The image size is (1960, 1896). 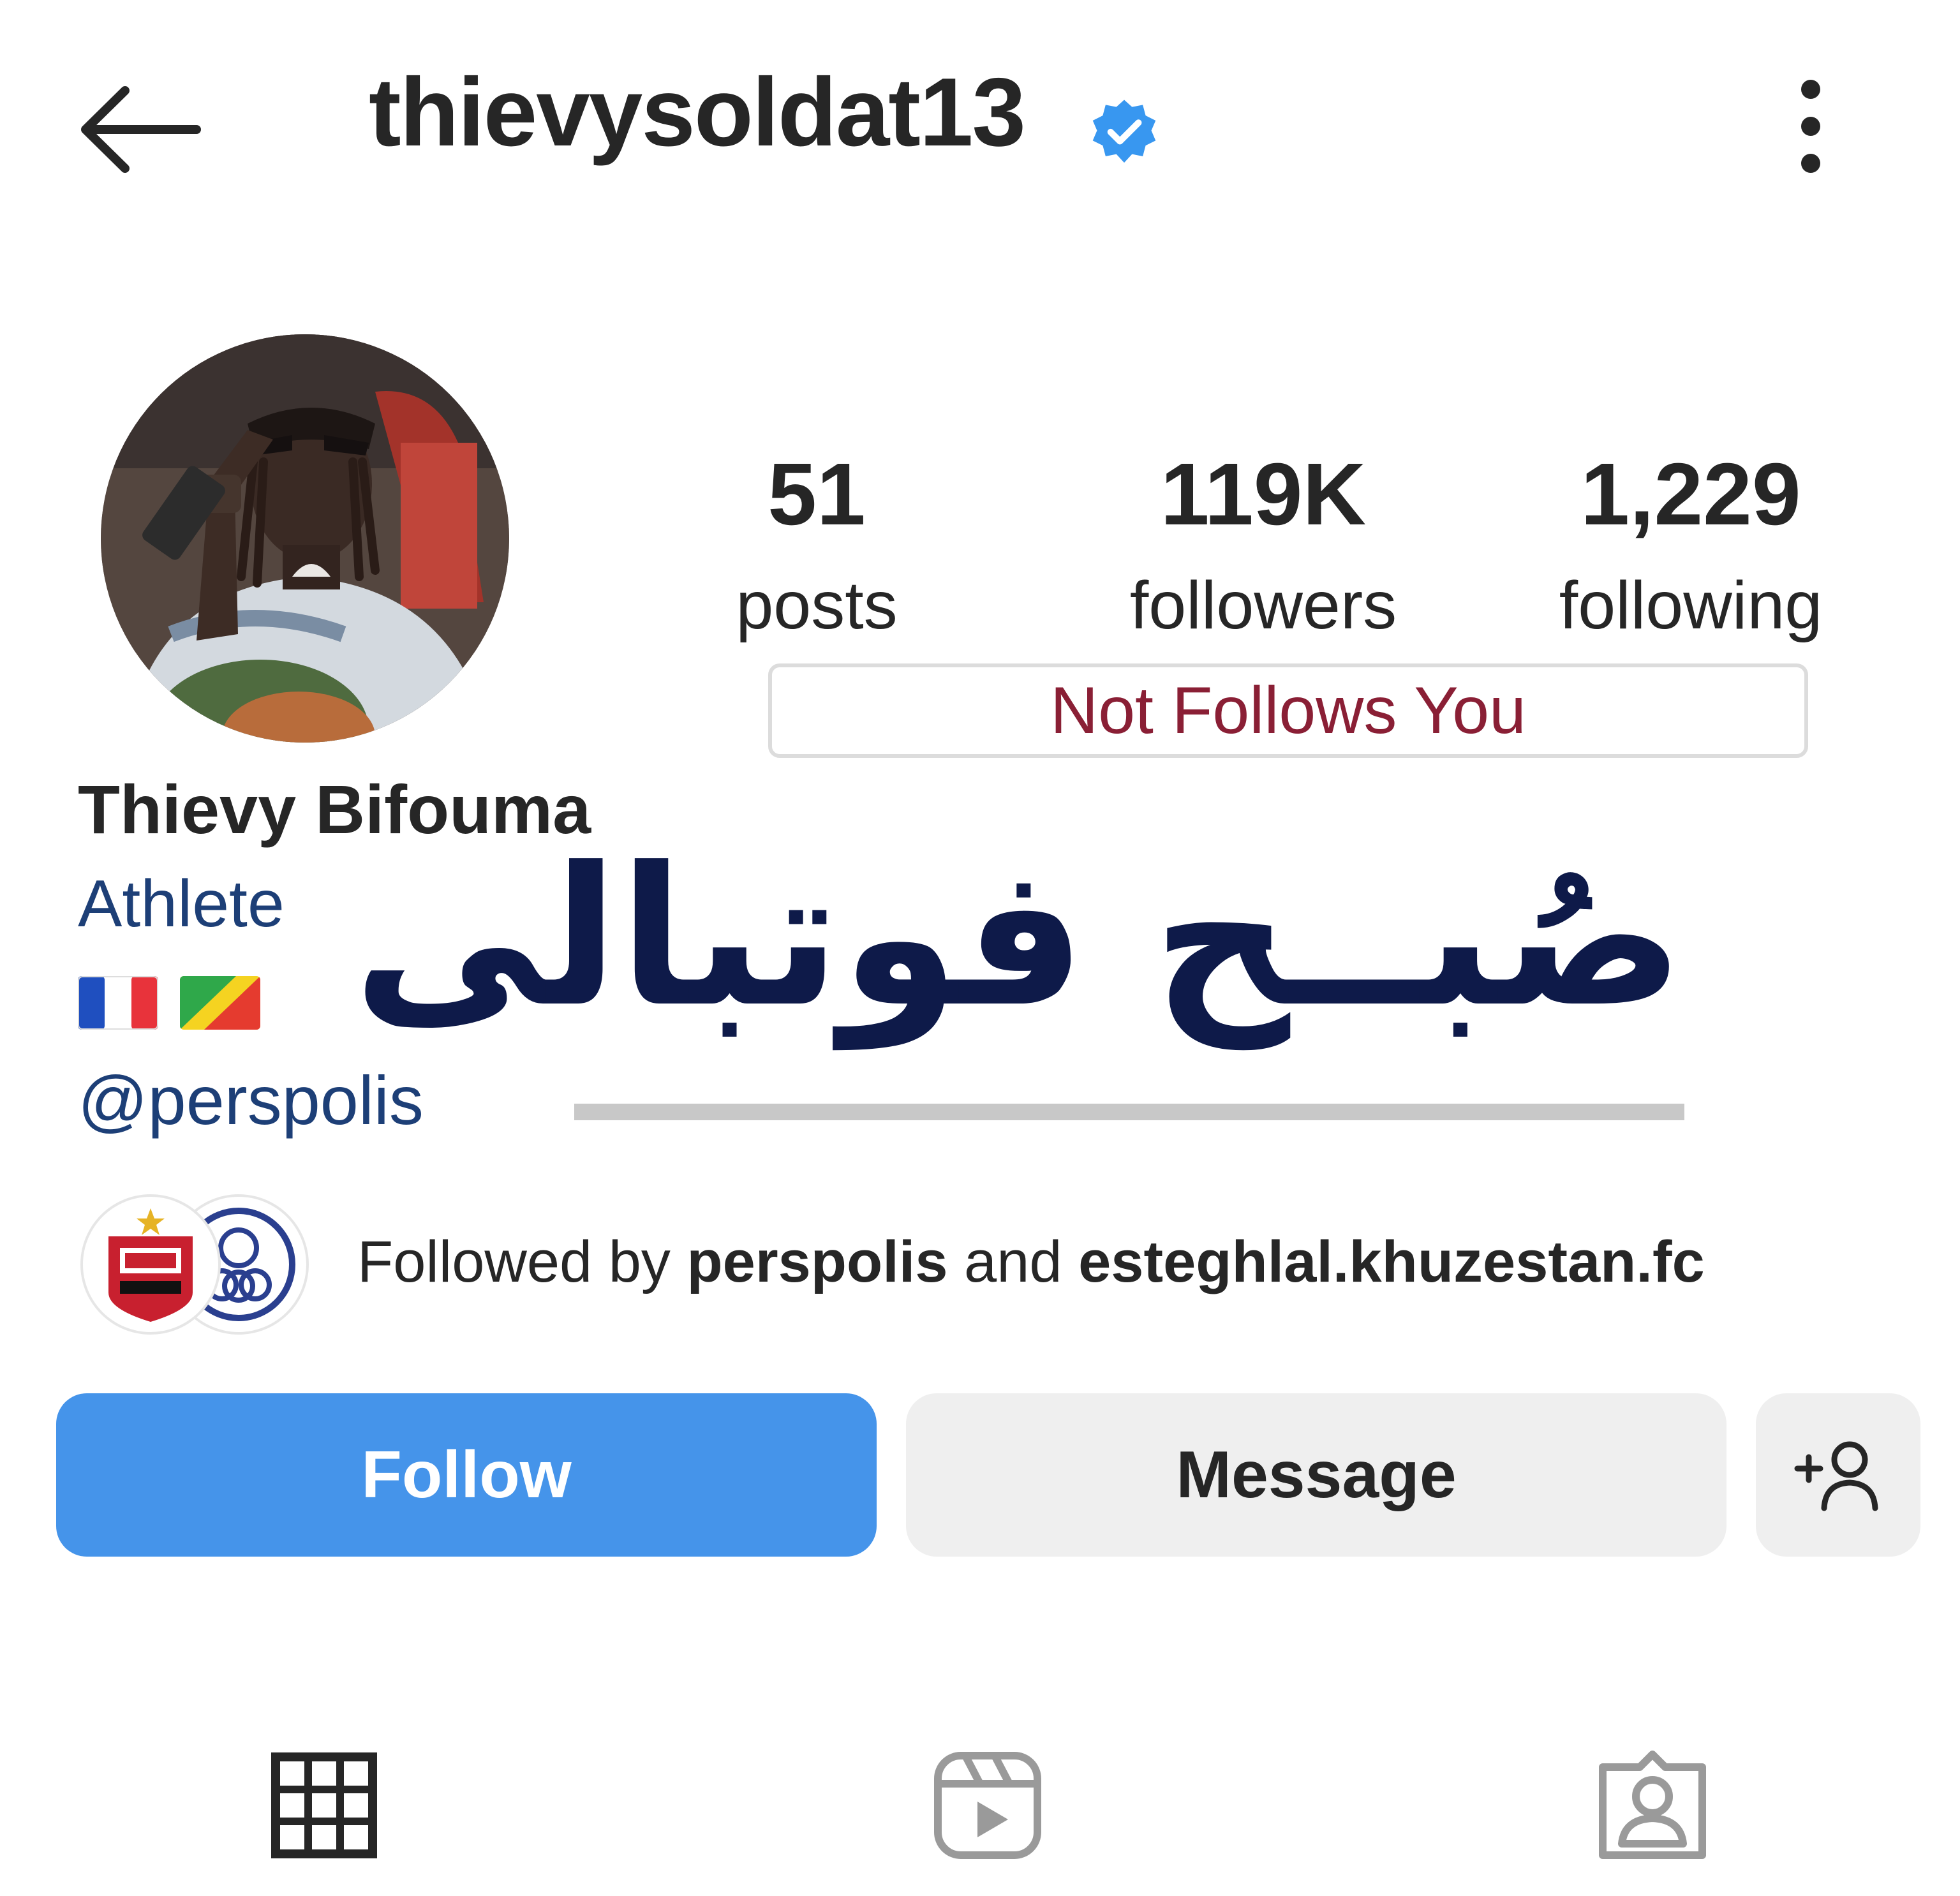 I want to click on posts-count: 51, so click(x=817, y=495).